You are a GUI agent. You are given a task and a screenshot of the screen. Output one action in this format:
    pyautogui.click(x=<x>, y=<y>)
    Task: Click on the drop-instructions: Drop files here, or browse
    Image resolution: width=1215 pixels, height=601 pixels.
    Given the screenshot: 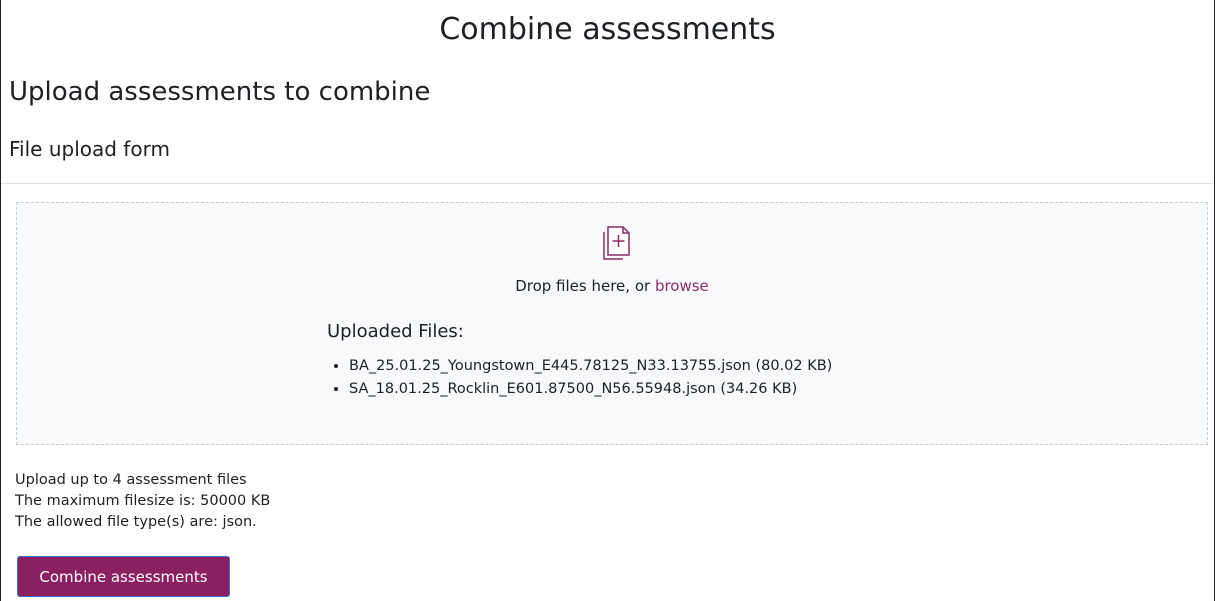 What is the action you would take?
    pyautogui.click(x=612, y=286)
    